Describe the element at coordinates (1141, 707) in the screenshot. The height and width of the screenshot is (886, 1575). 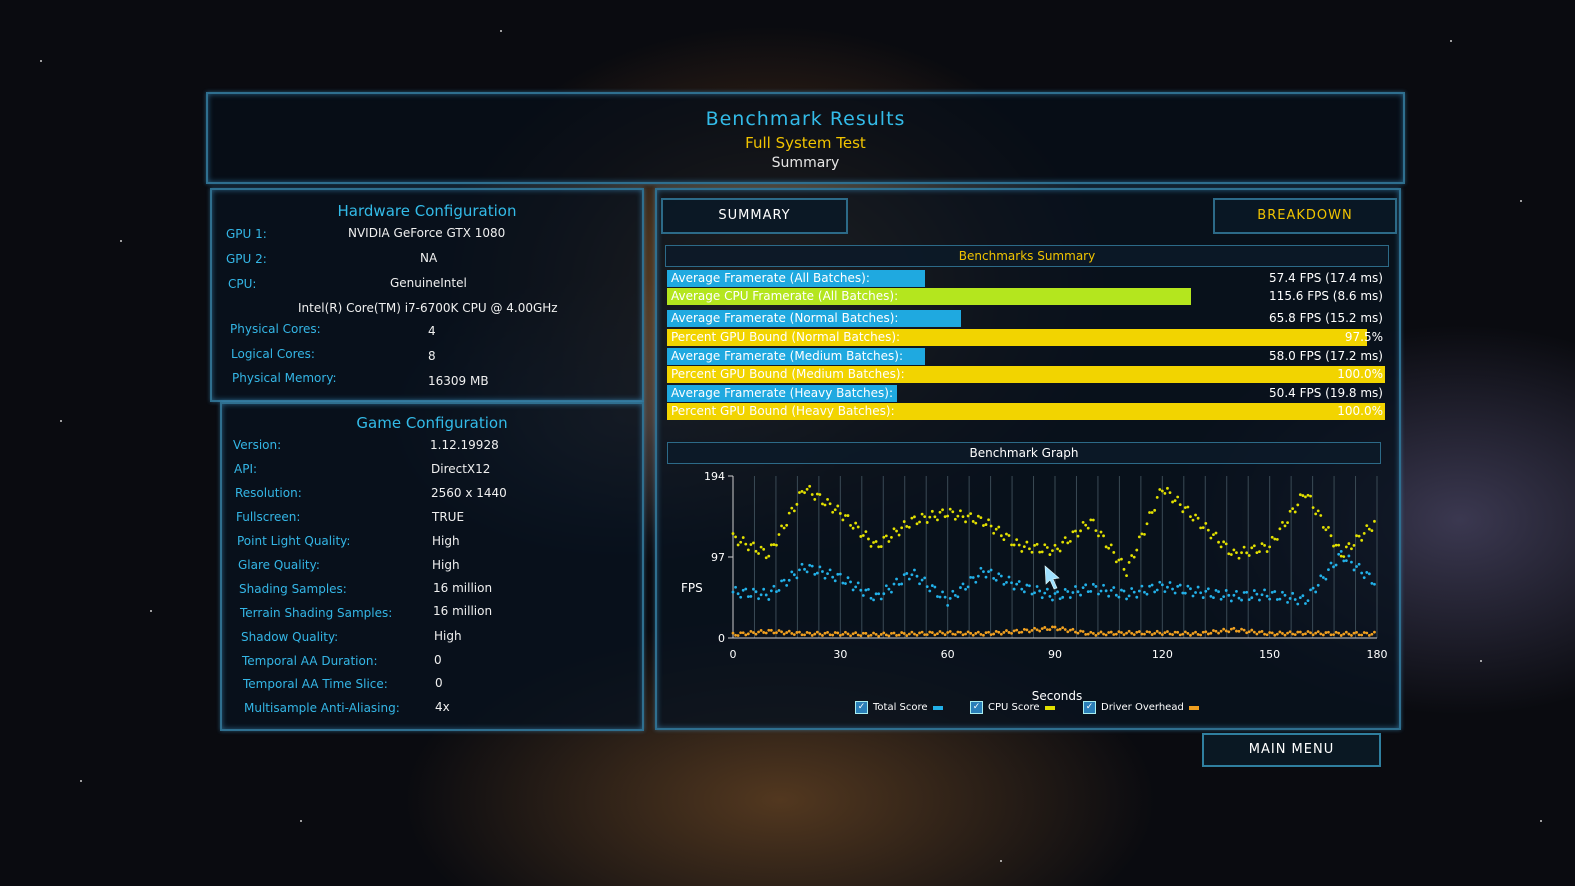
I see `legend-driver-overhead: ✓ Driver Overhead` at that location.